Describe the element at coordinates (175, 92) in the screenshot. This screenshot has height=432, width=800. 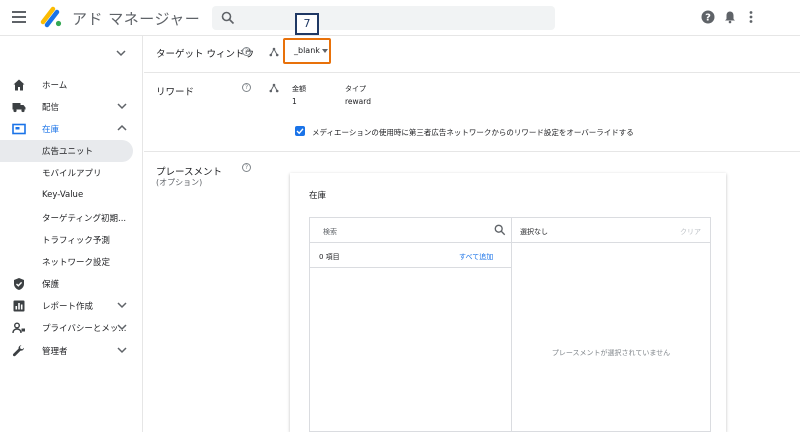
I see `reward-label: リワード` at that location.